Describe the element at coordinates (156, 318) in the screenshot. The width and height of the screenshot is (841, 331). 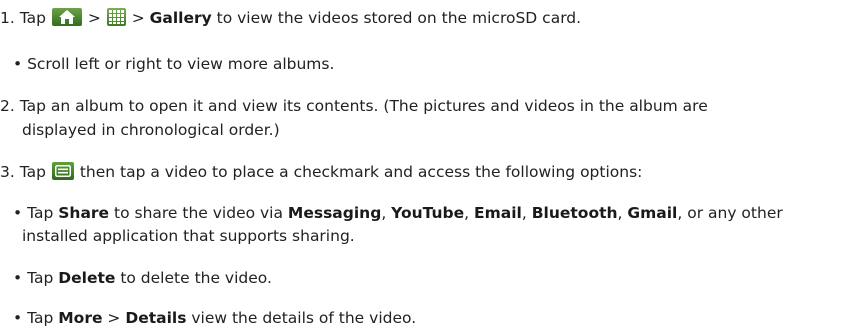
I see `details-label: Details` at that location.